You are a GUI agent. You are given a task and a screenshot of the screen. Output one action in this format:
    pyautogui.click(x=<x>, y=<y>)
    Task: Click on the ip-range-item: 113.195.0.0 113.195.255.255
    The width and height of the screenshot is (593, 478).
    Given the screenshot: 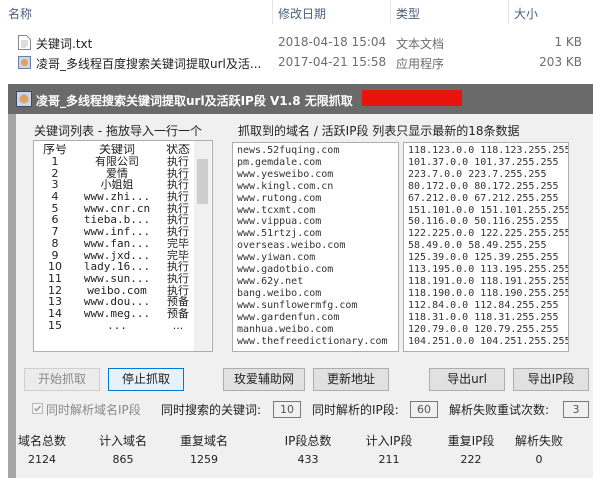 What is the action you would take?
    pyautogui.click(x=488, y=270)
    